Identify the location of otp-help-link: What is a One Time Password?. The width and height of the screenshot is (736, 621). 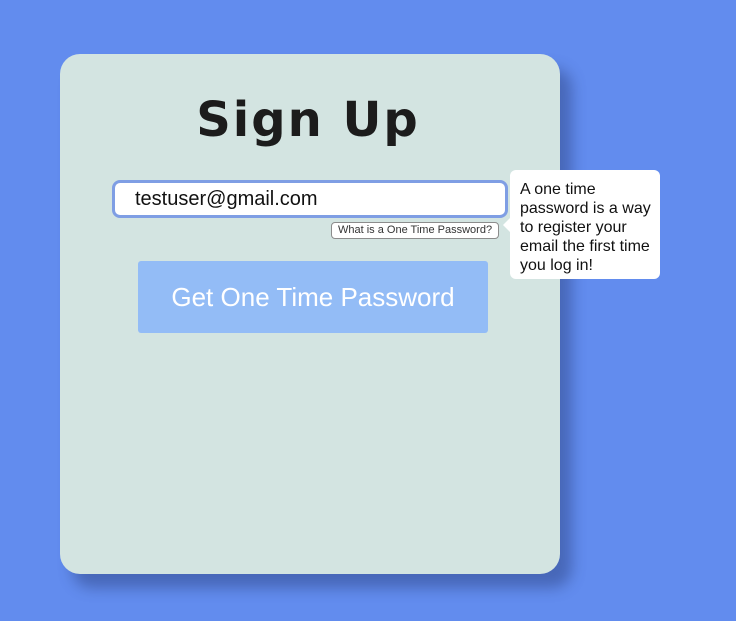
(415, 230).